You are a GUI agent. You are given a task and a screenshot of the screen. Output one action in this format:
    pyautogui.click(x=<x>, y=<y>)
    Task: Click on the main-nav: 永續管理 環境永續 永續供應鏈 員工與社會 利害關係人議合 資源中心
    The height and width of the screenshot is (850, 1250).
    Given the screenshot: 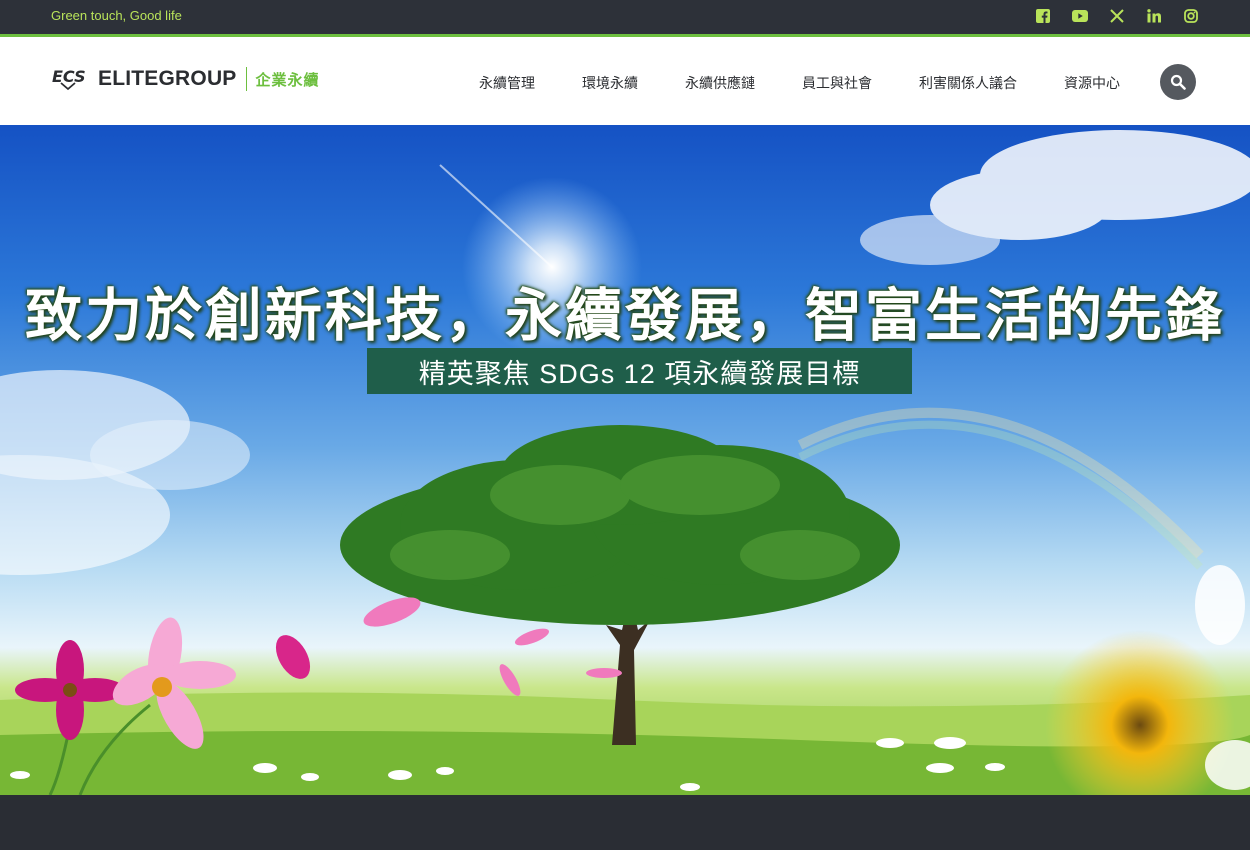 What is the action you would take?
    pyautogui.click(x=799, y=83)
    